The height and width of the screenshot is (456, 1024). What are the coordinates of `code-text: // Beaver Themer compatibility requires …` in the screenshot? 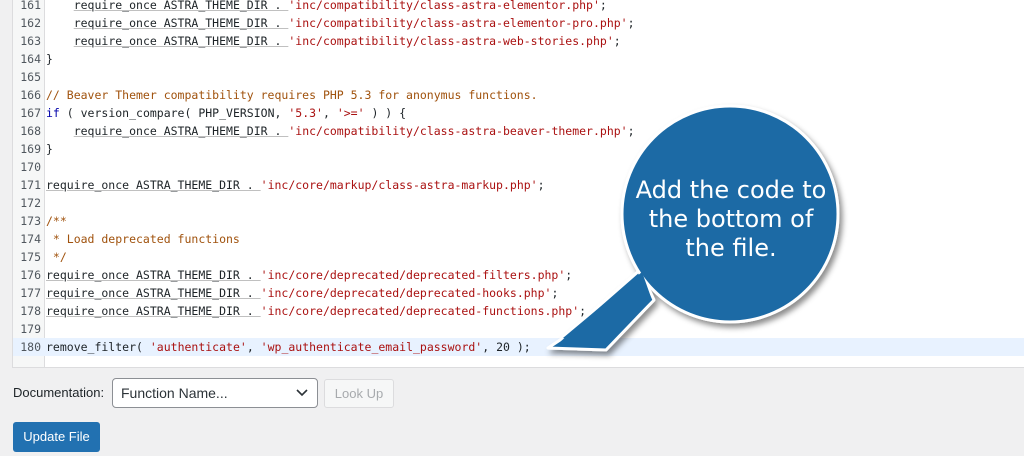 It's located at (292, 95).